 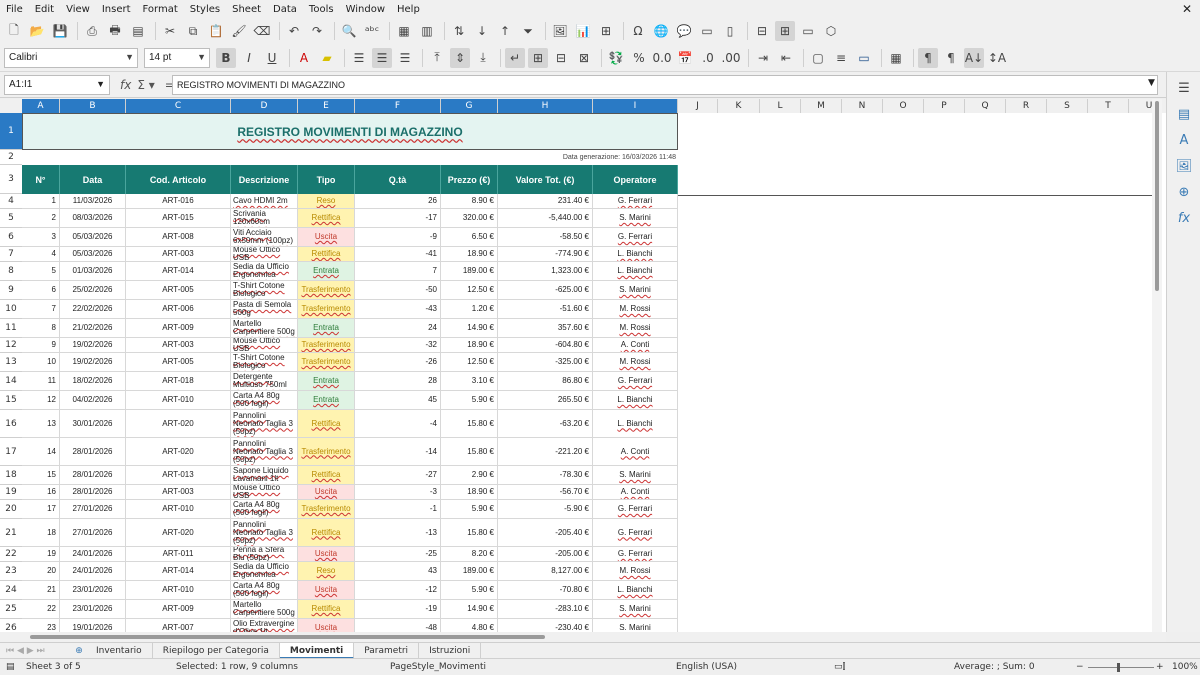 I want to click on cell-qty: -26, so click(x=398, y=362).